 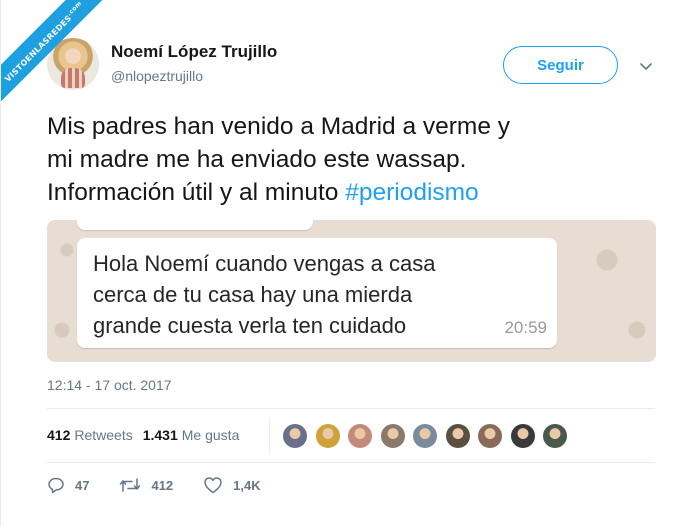 What do you see at coordinates (162, 485) in the screenshot?
I see `retweet-count: 412` at bounding box center [162, 485].